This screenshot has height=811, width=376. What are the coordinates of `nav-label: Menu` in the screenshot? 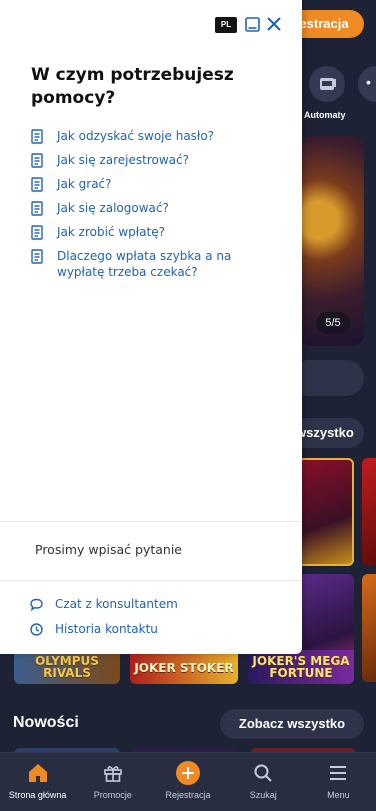 It's located at (338, 795).